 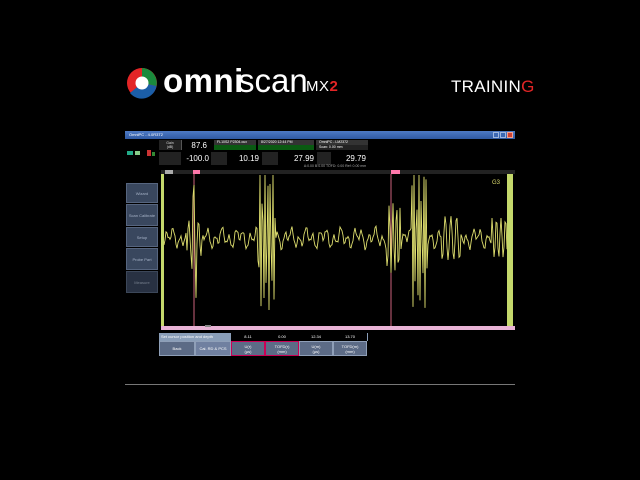 What do you see at coordinates (248, 158) in the screenshot?
I see `reading-2: 10.19` at bounding box center [248, 158].